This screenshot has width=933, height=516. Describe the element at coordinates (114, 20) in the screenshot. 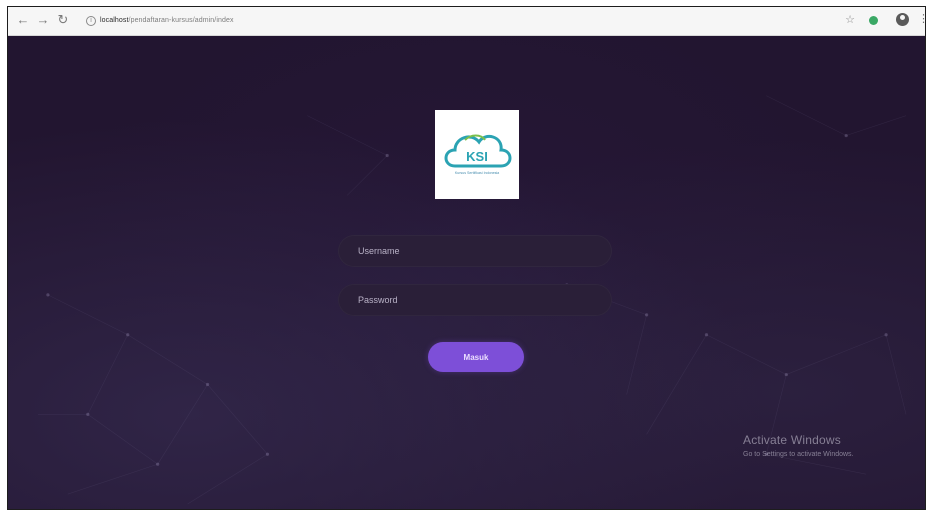

I see `url-host: localhost` at that location.